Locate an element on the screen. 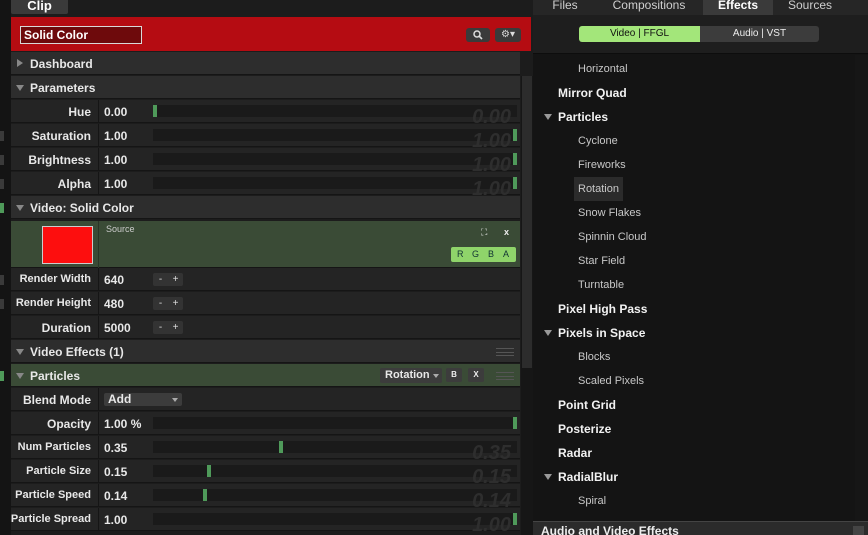 This screenshot has width=868, height=535. tree-item-blocks: Blocks is located at coordinates (694, 357).